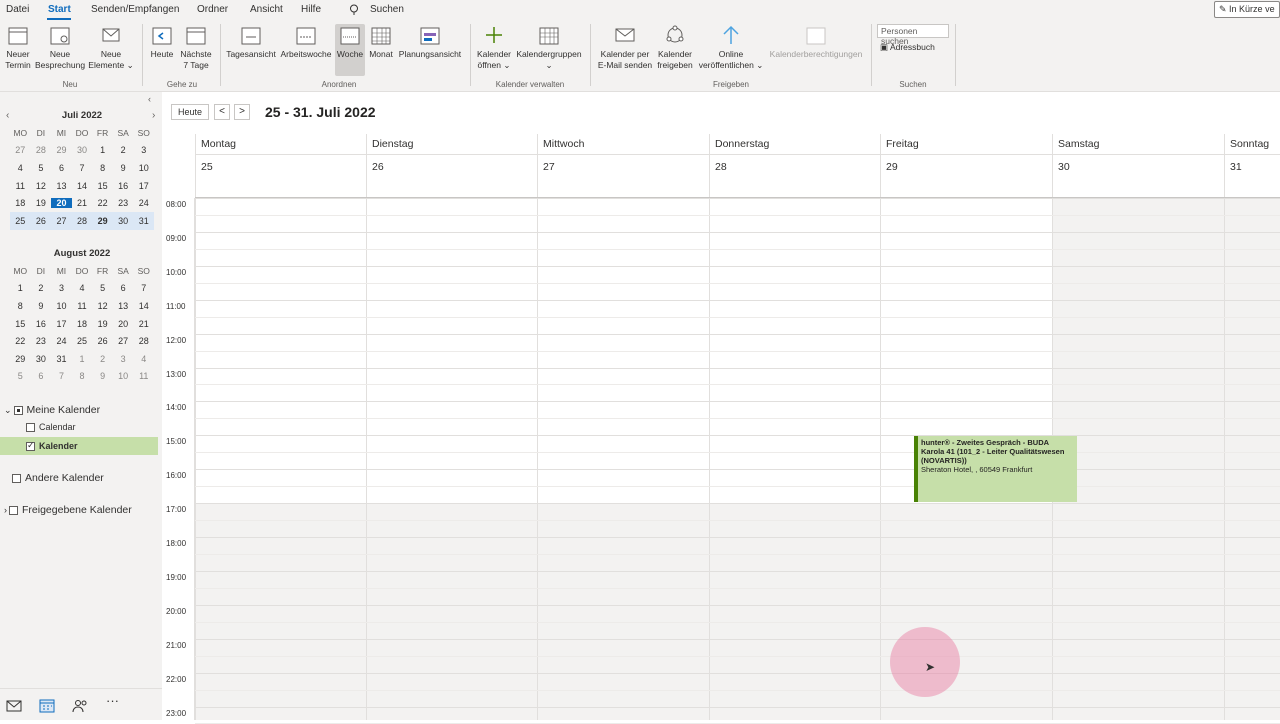 This screenshot has width=1280, height=724. What do you see at coordinates (61, 359) in the screenshot?
I see `mini-calendar-day: 31` at bounding box center [61, 359].